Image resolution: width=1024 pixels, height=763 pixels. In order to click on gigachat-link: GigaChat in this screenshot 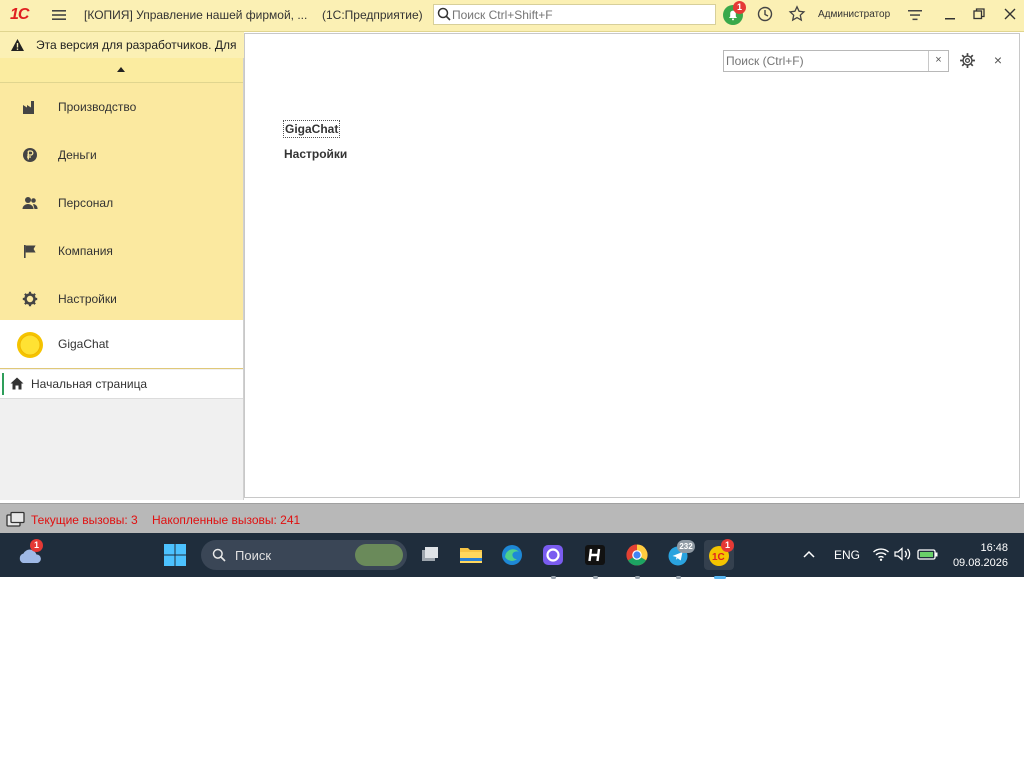, I will do `click(312, 129)`.